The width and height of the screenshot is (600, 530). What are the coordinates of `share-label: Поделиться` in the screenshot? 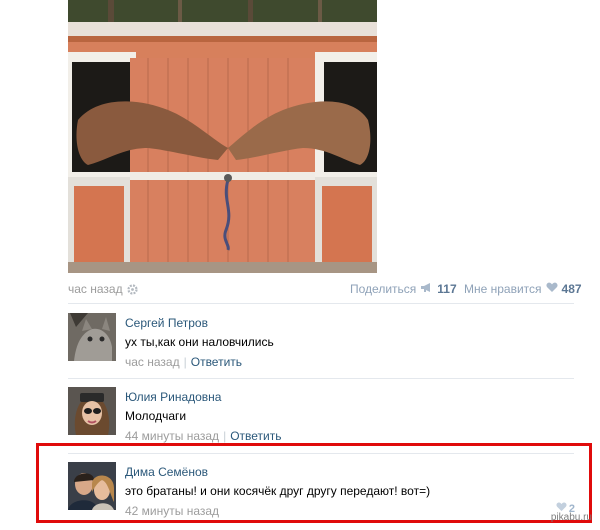 It's located at (383, 289).